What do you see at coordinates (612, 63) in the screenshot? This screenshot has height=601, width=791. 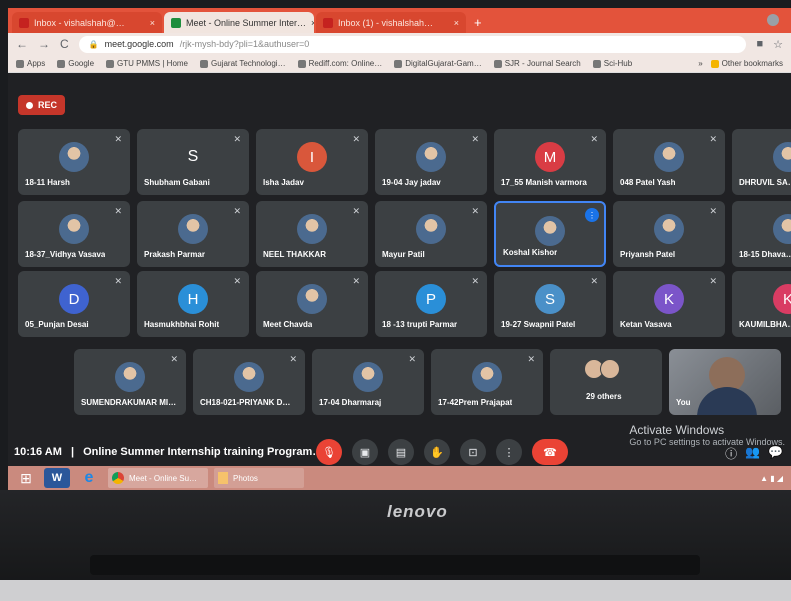 I see `bookmark-scihub: Sci-Hub` at bounding box center [612, 63].